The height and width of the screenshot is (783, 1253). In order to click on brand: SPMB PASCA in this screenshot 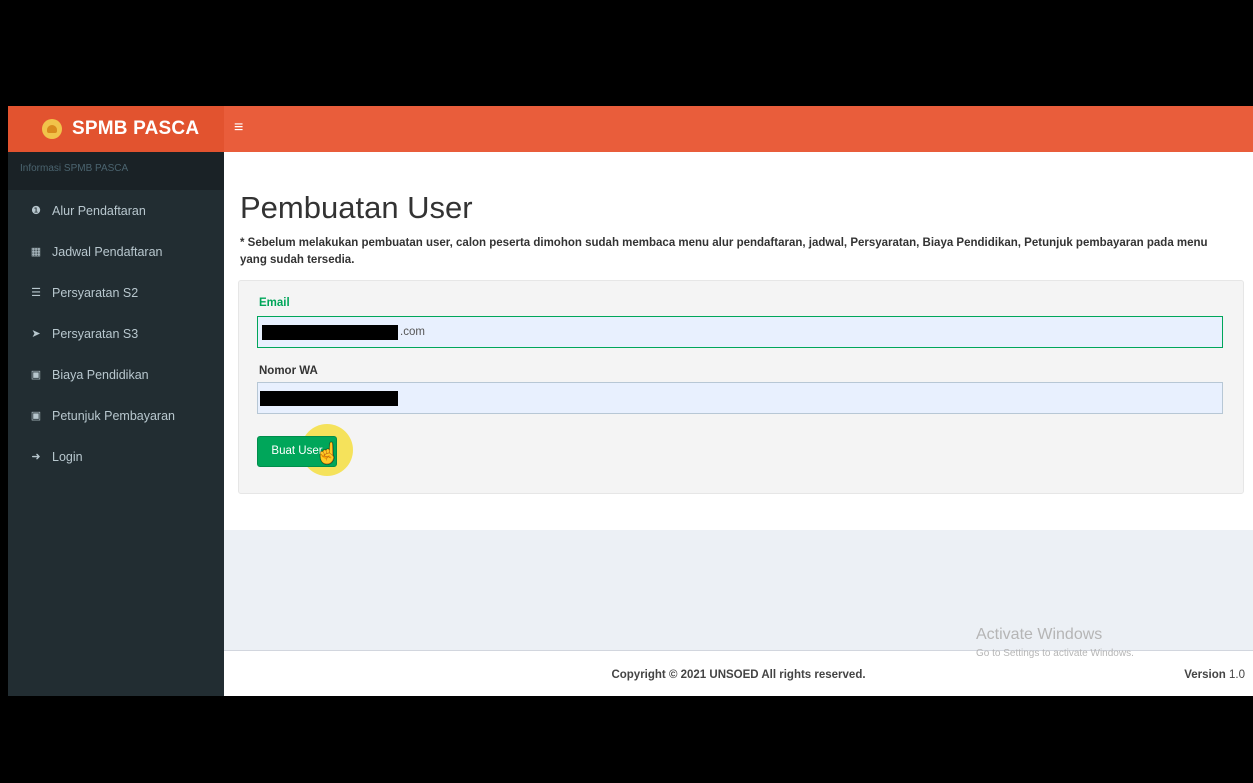, I will do `click(116, 129)`.